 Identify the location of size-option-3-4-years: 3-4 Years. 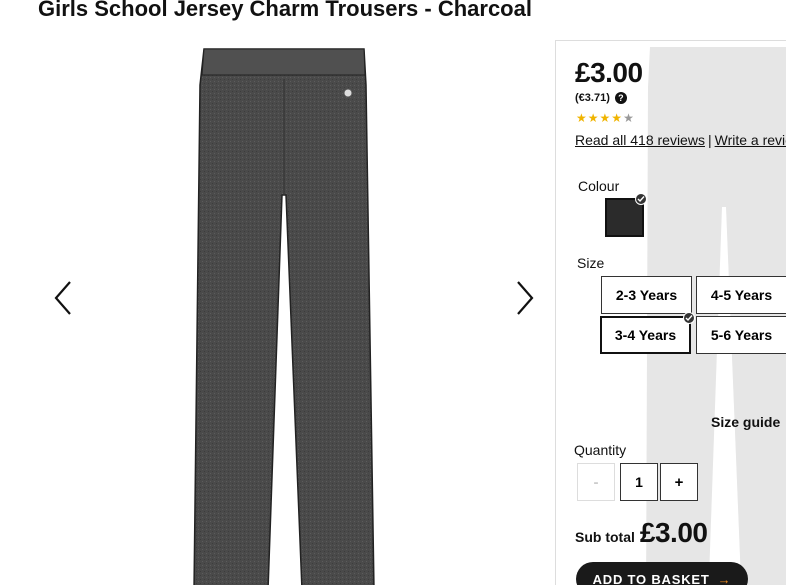
(645, 335).